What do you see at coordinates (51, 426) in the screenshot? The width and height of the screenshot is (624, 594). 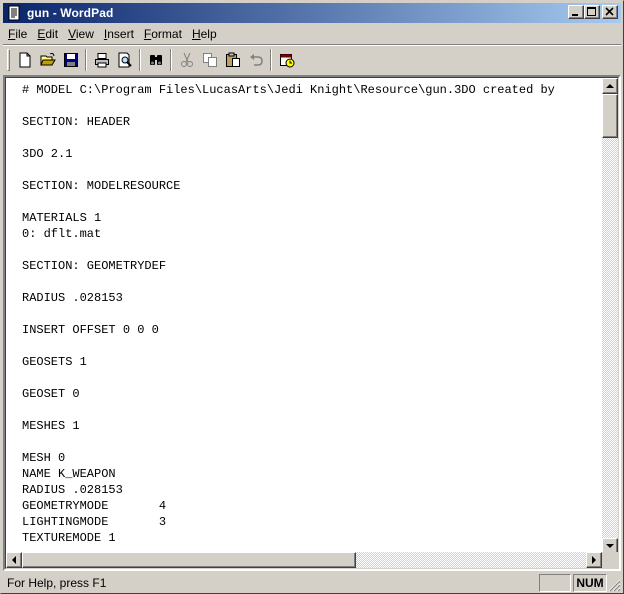 I see `document-line: MESHES 1` at bounding box center [51, 426].